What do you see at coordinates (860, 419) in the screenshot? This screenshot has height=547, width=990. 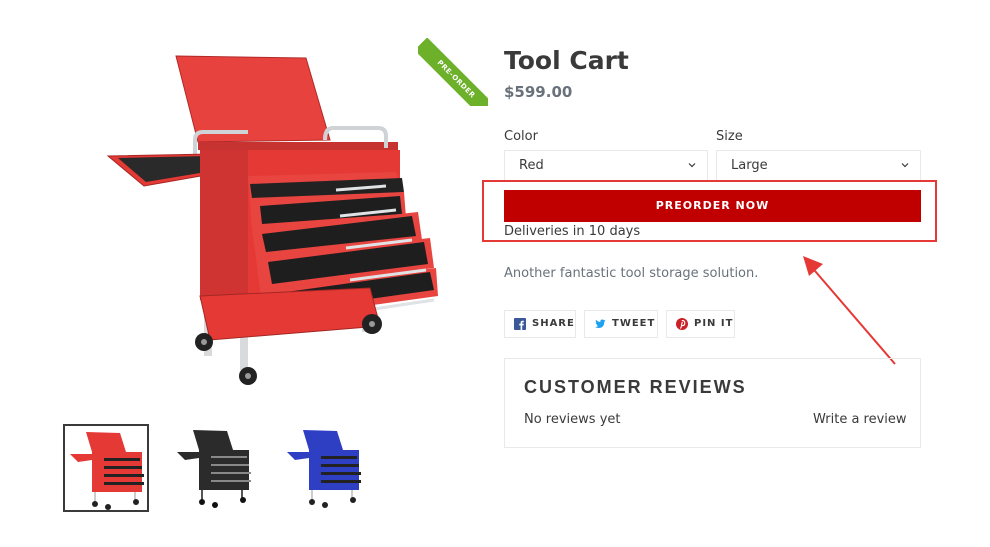 I see `write-review-link: Write a review` at bounding box center [860, 419].